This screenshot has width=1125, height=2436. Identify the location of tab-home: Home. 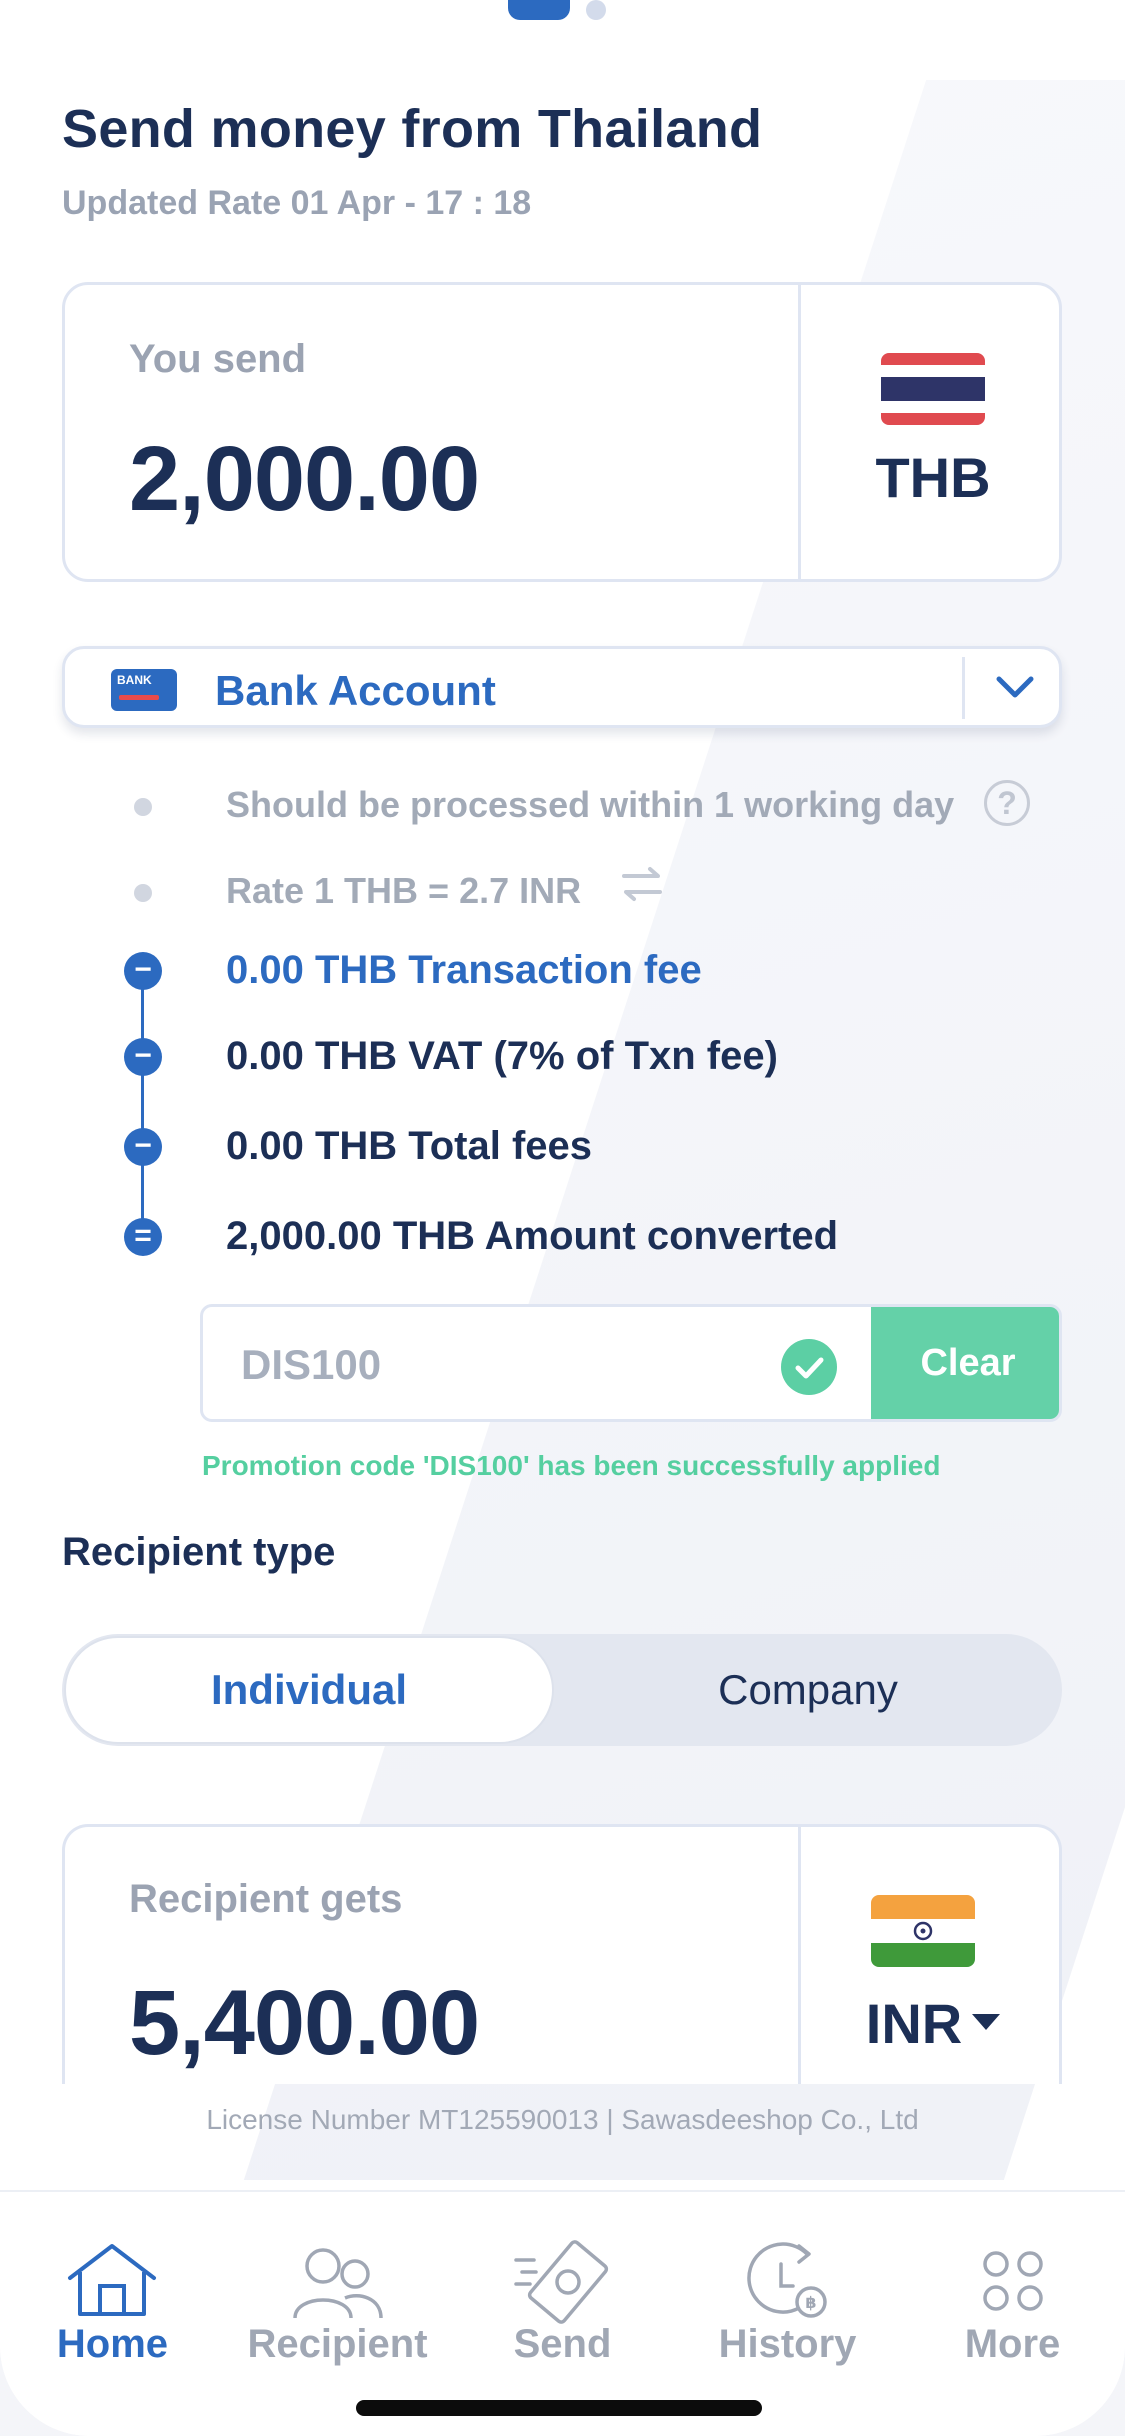
(112, 2292).